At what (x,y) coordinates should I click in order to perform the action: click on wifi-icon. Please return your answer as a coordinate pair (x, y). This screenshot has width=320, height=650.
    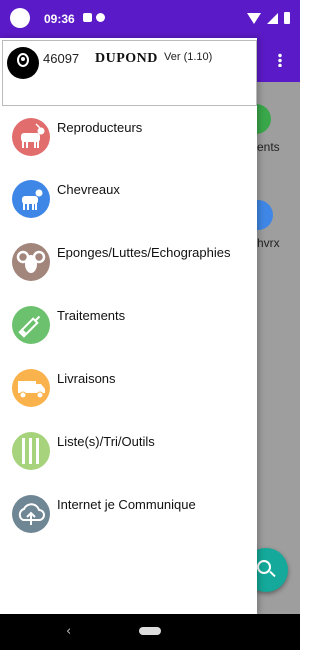
    Looking at the image, I should click on (254, 18).